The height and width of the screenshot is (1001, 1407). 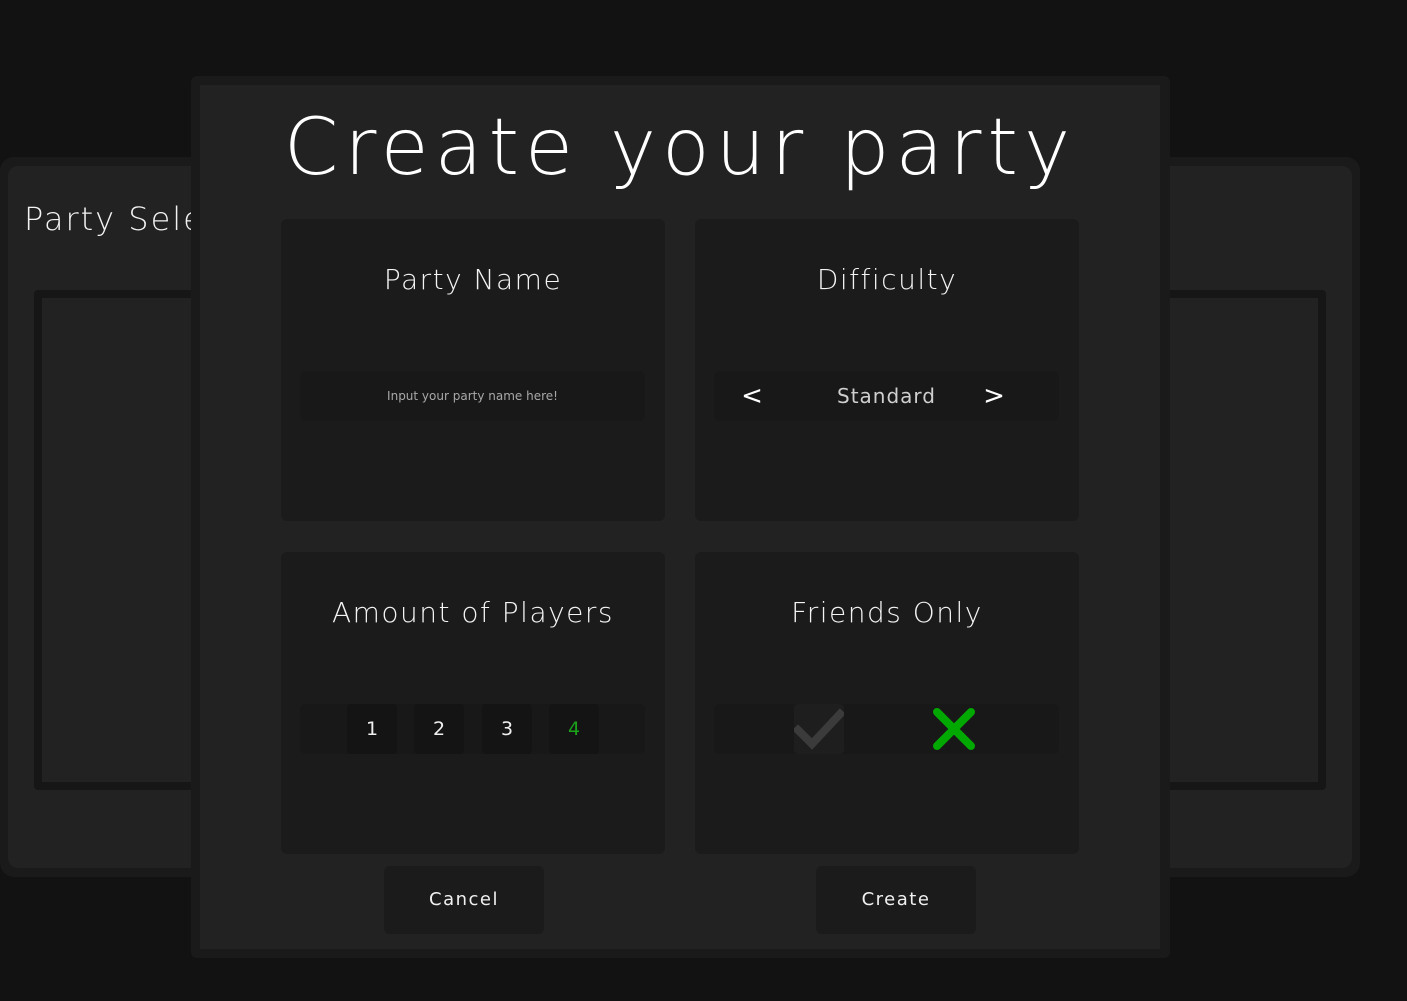 I want to click on party-select-title: Party Sele, so click(x=114, y=219).